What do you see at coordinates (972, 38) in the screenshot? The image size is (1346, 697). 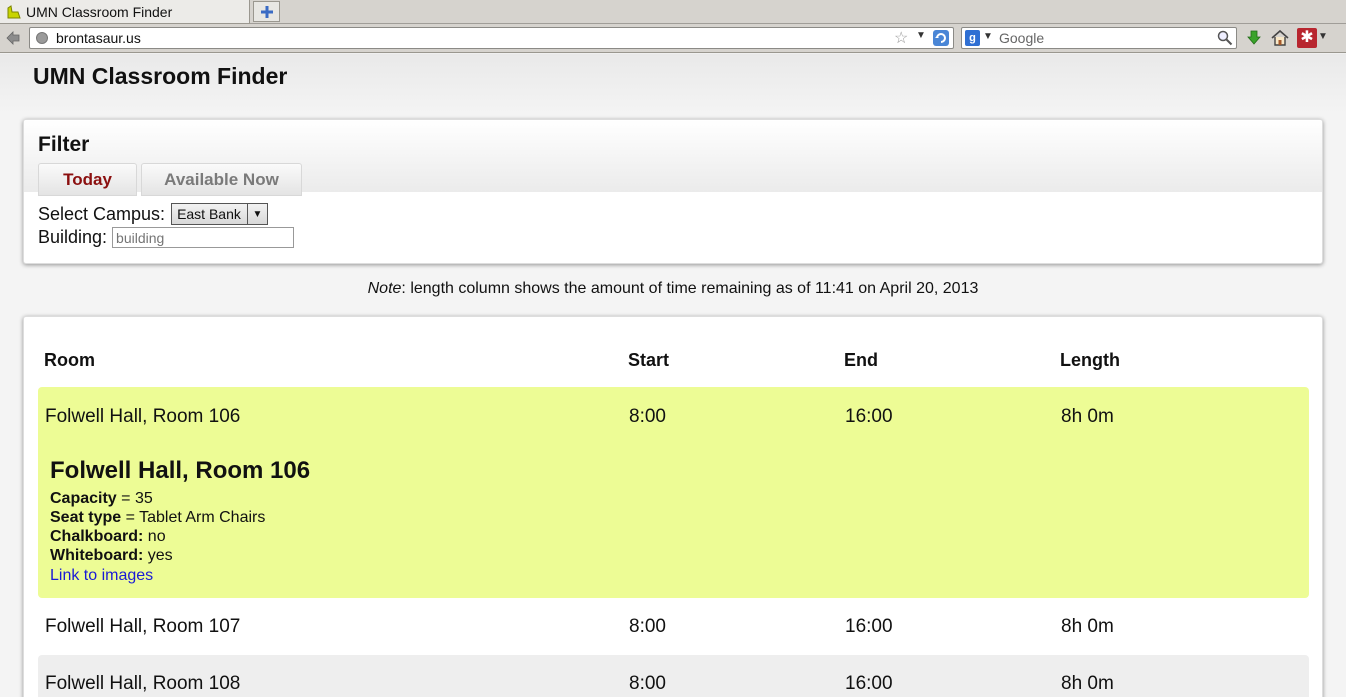 I see `google-engine-icon: g` at bounding box center [972, 38].